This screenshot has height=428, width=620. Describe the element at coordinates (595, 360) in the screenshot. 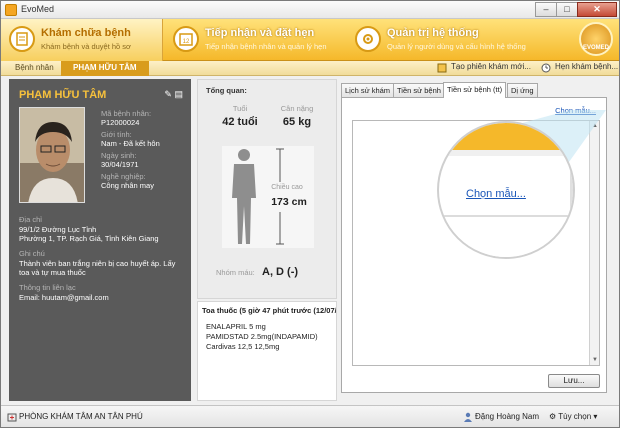

I see `scroll-down-icon: ▼` at that location.